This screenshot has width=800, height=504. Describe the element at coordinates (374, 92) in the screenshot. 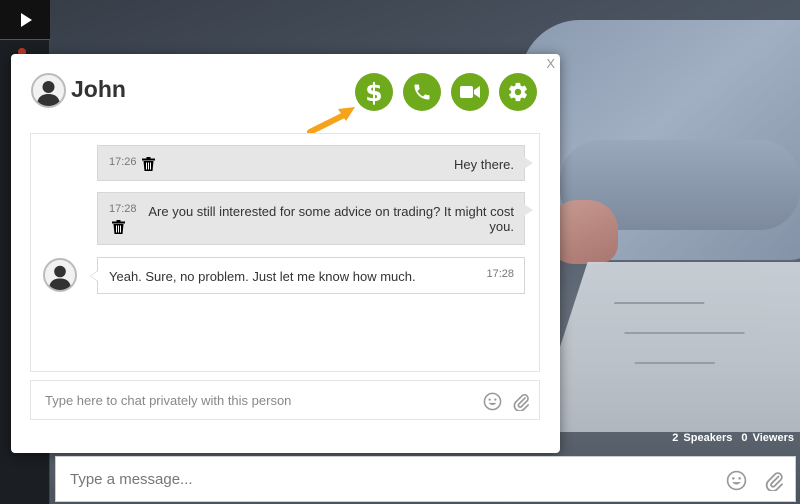

I see `dollar-icon: $` at that location.